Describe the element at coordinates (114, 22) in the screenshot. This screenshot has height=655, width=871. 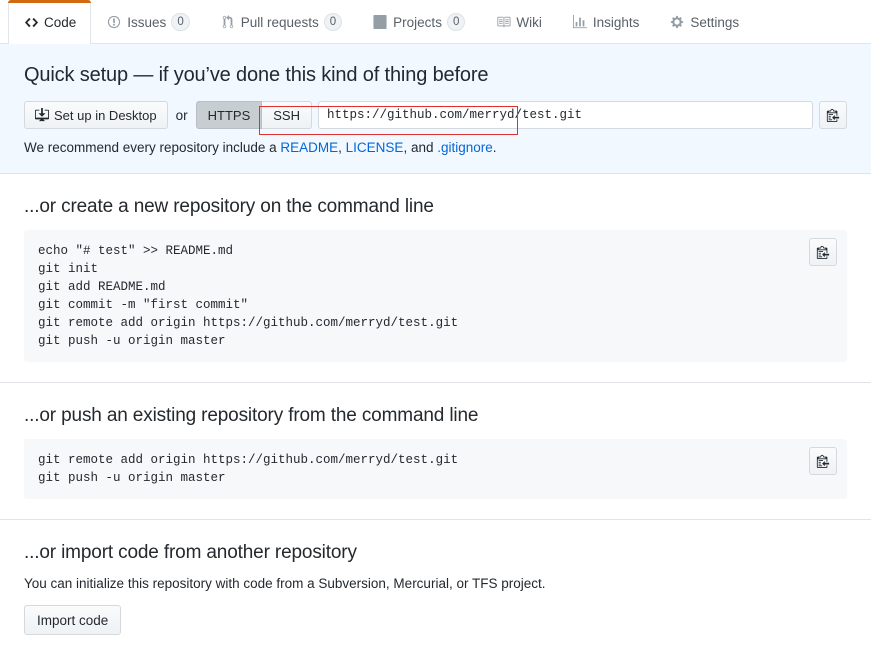
I see `issue-opened-icon` at that location.